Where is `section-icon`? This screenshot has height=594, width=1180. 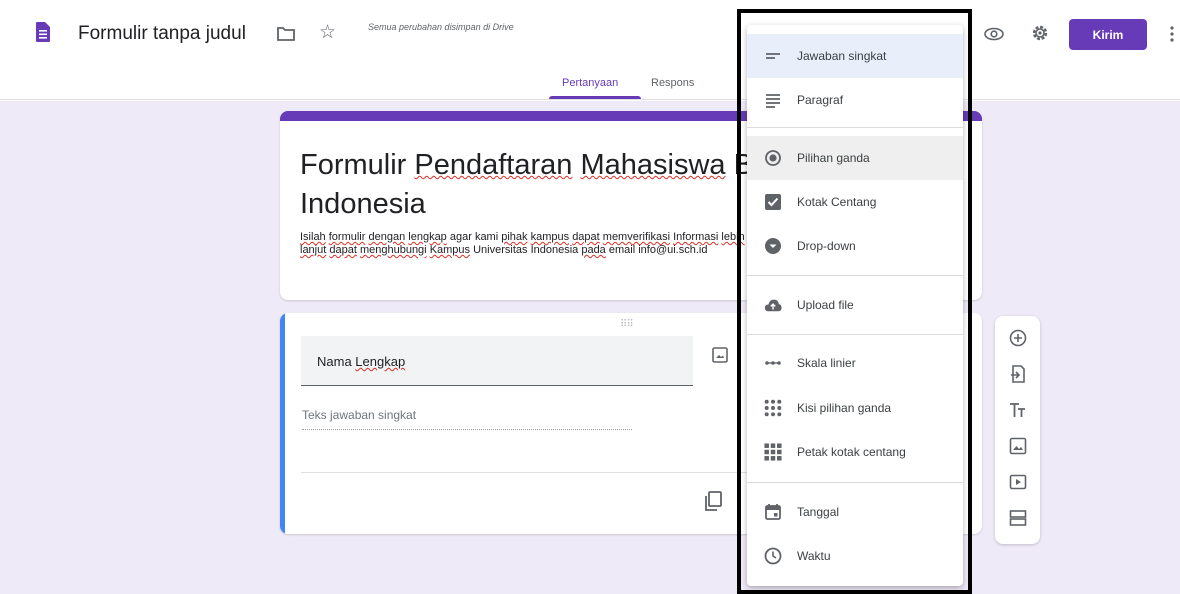
section-icon is located at coordinates (1018, 518).